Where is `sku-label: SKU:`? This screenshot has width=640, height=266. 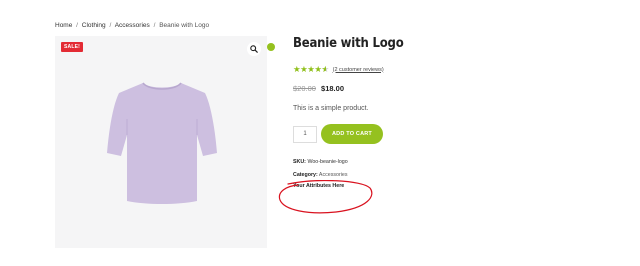
sku-label: SKU: is located at coordinates (299, 162).